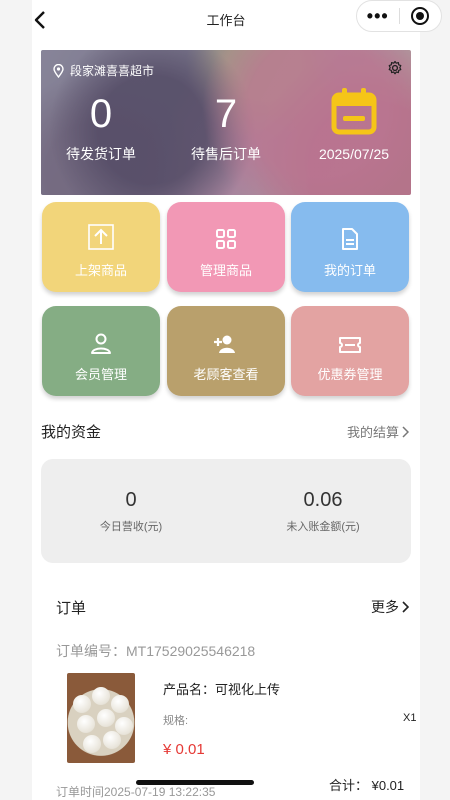 The height and width of the screenshot is (800, 450). I want to click on order-time: 订单时间2025-07-19 13:22:35, so click(136, 792).